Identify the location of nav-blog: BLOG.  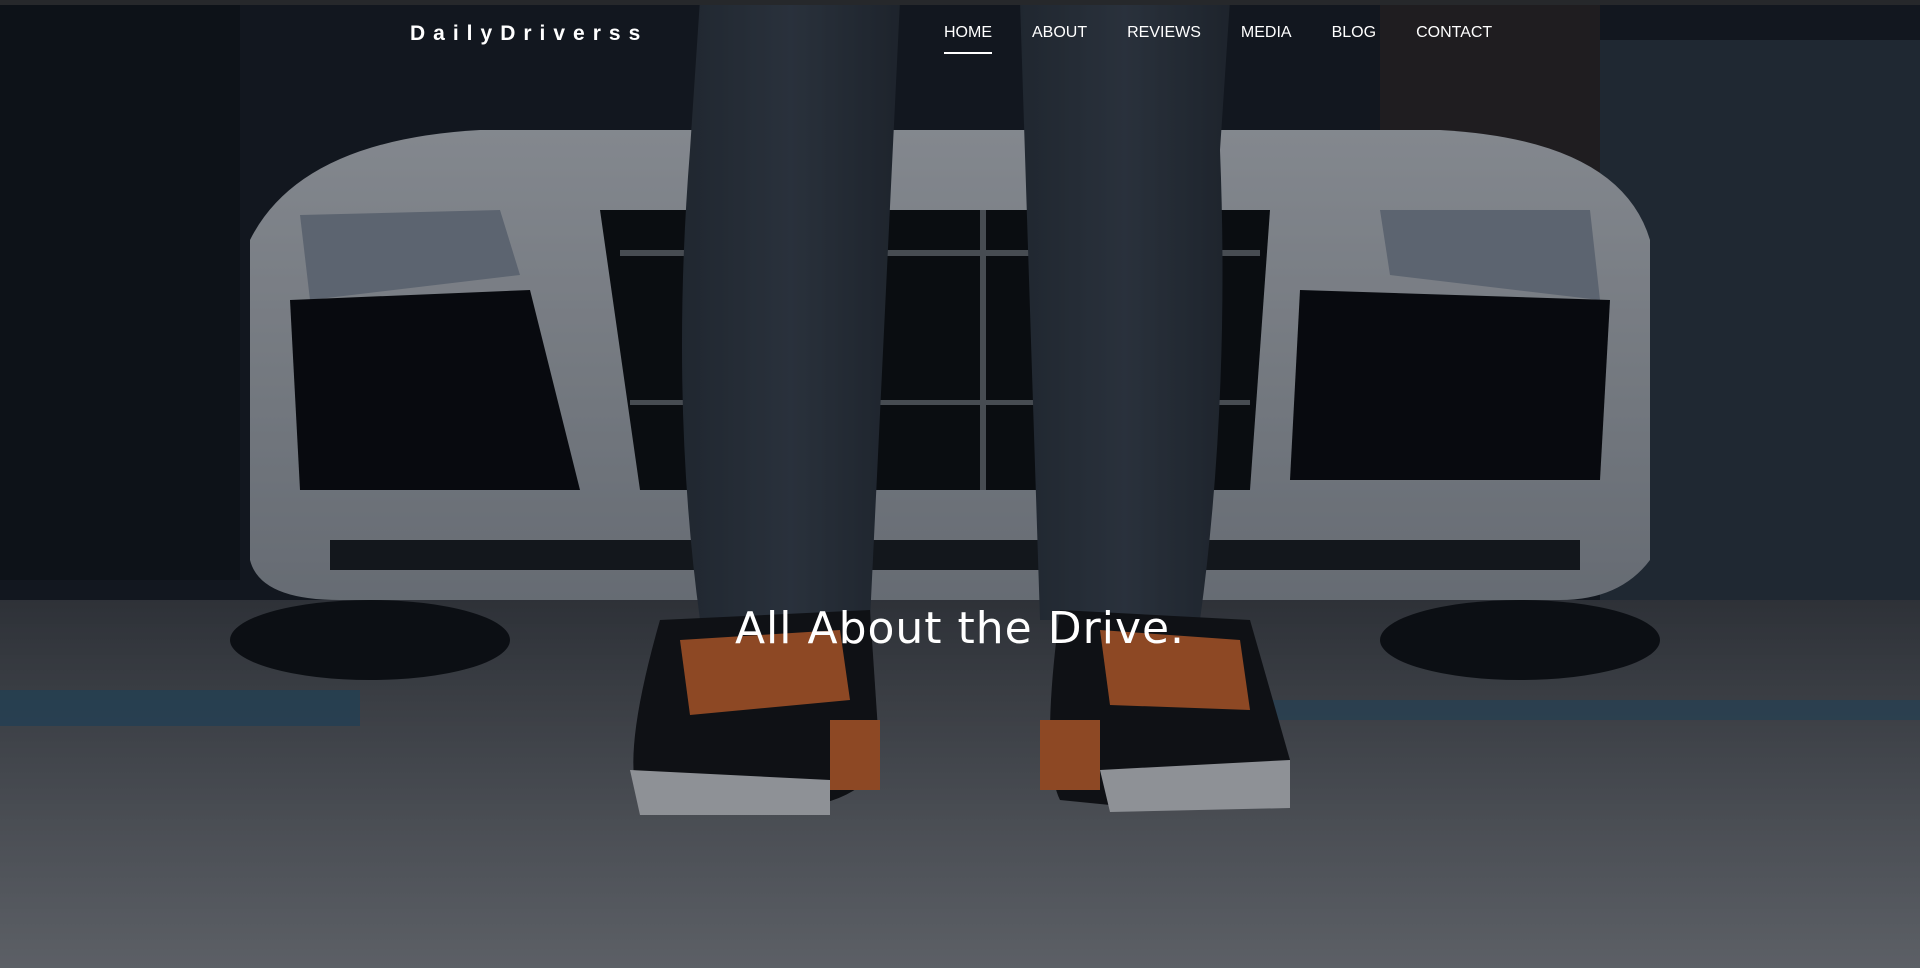
(1354, 39).